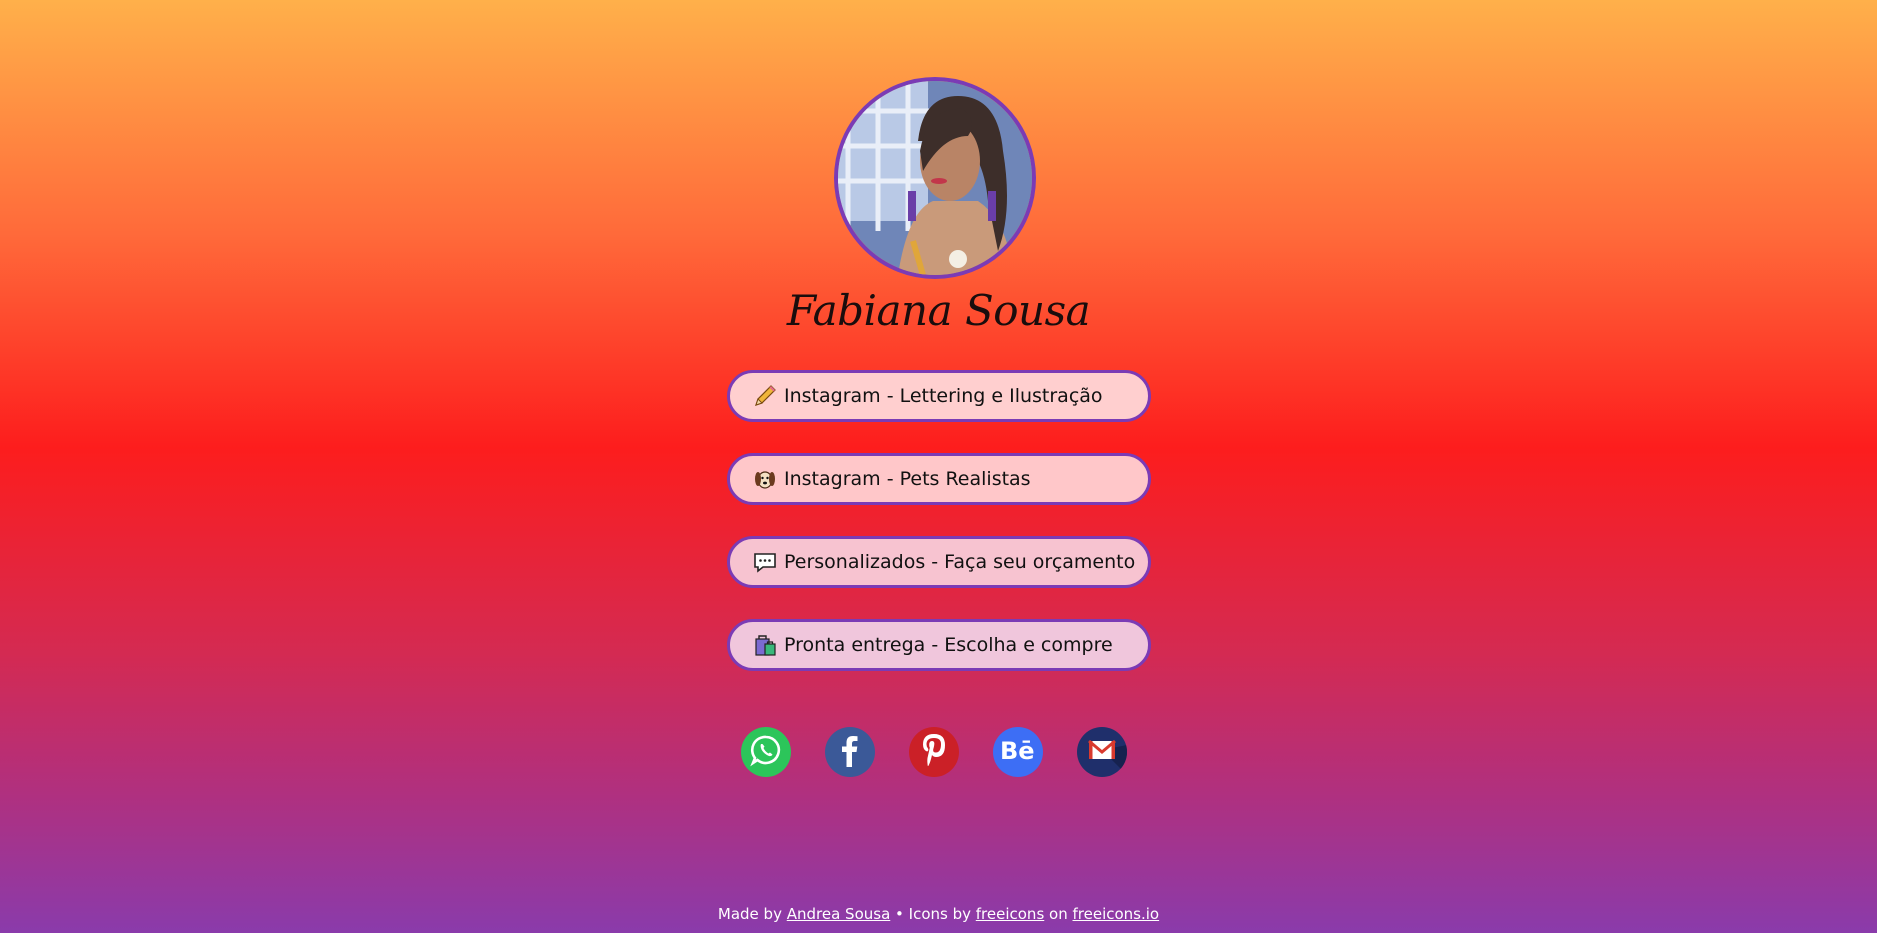 This screenshot has height=933, width=1877. What do you see at coordinates (765, 396) in the screenshot?
I see `pencil-icon` at bounding box center [765, 396].